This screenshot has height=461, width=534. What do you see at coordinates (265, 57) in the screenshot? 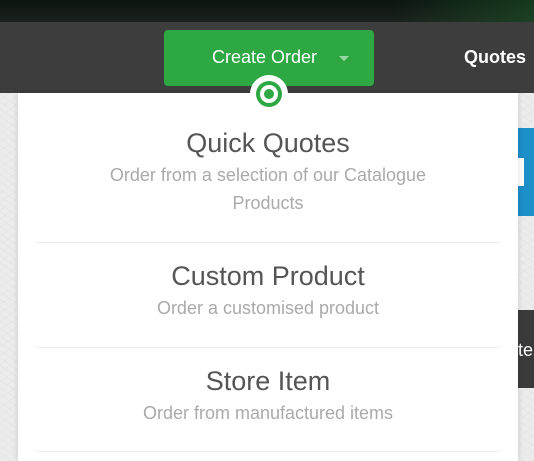
I see `create-order-label: Create Order` at bounding box center [265, 57].